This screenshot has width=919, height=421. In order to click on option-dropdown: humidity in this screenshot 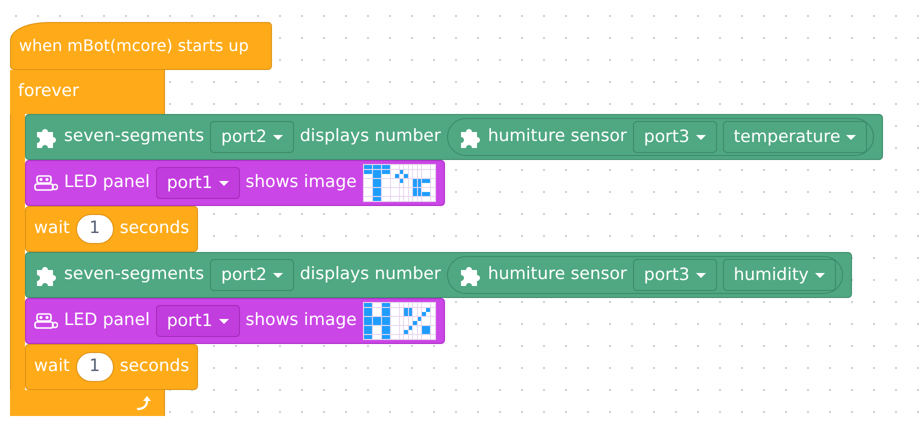, I will do `click(779, 275)`.